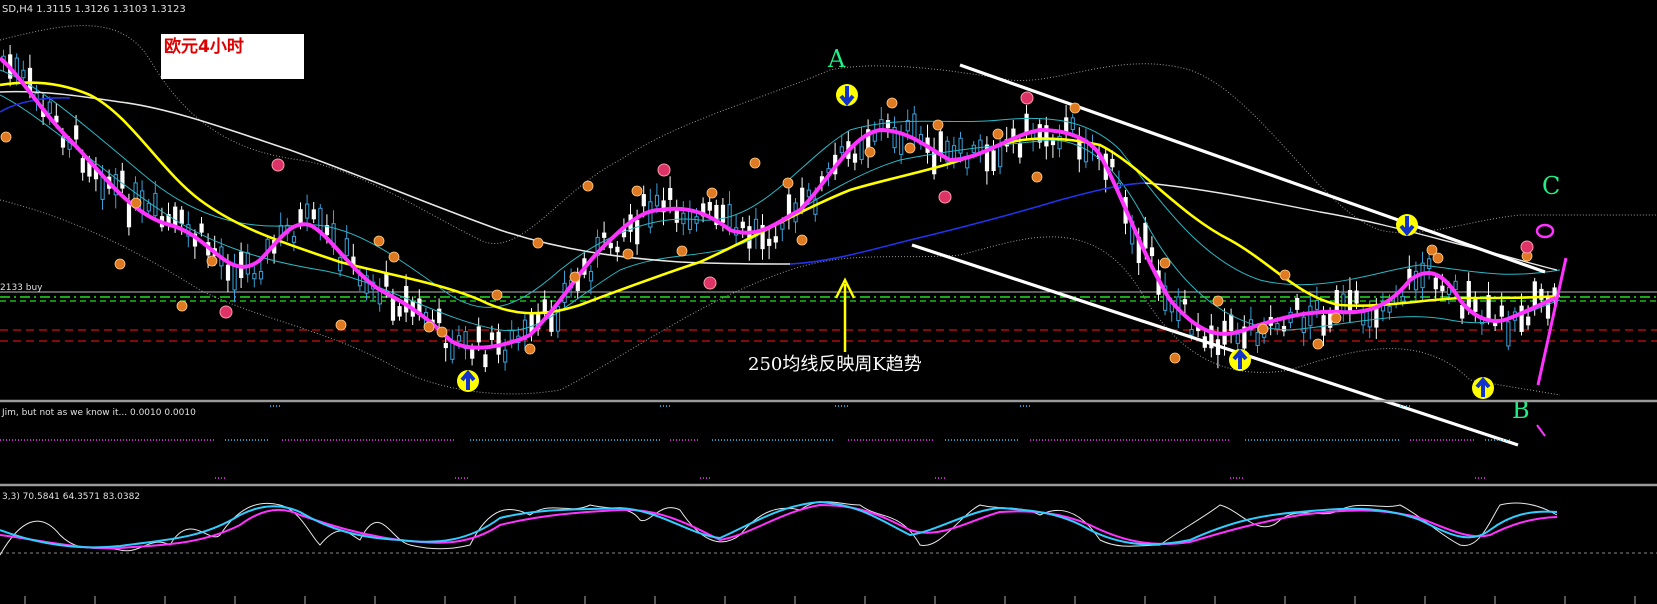 The image size is (1657, 604). I want to click on buy-level-label: 2133 buy, so click(21, 288).